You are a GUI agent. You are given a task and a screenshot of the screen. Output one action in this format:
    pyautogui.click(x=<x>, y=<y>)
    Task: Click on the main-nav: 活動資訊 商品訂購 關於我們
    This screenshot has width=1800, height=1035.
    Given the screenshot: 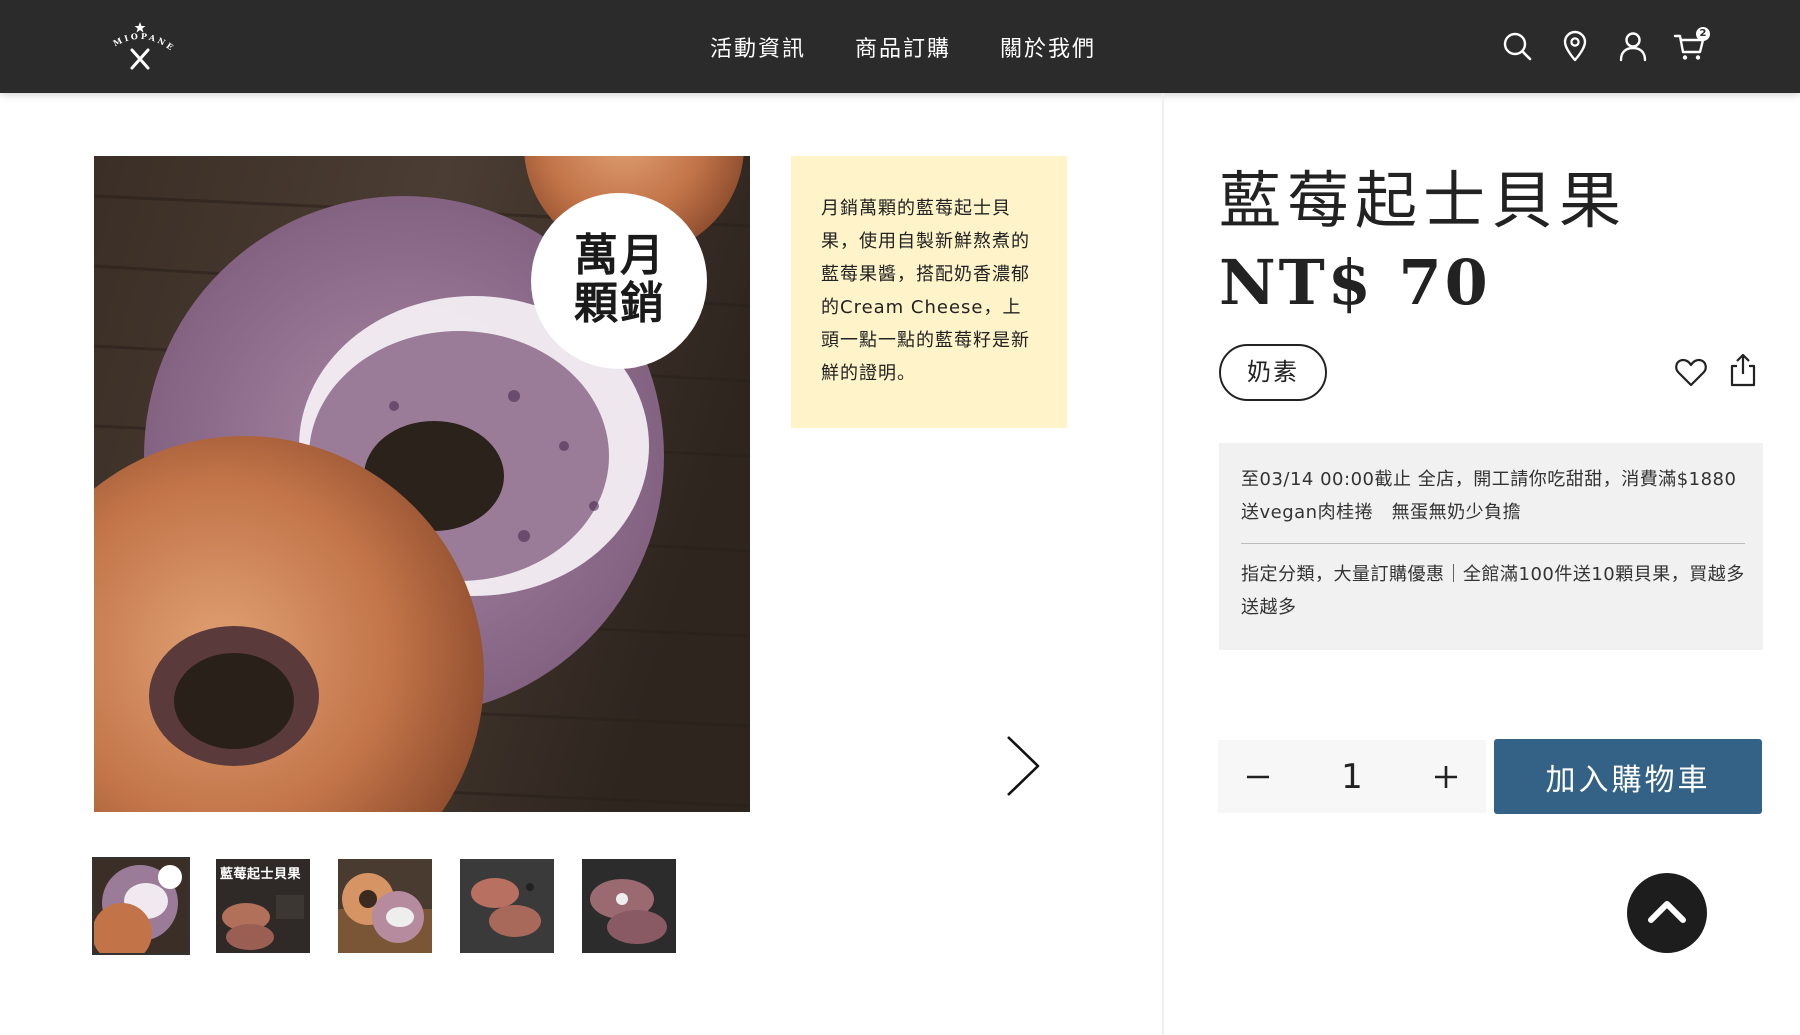 What is the action you would take?
    pyautogui.click(x=903, y=46)
    